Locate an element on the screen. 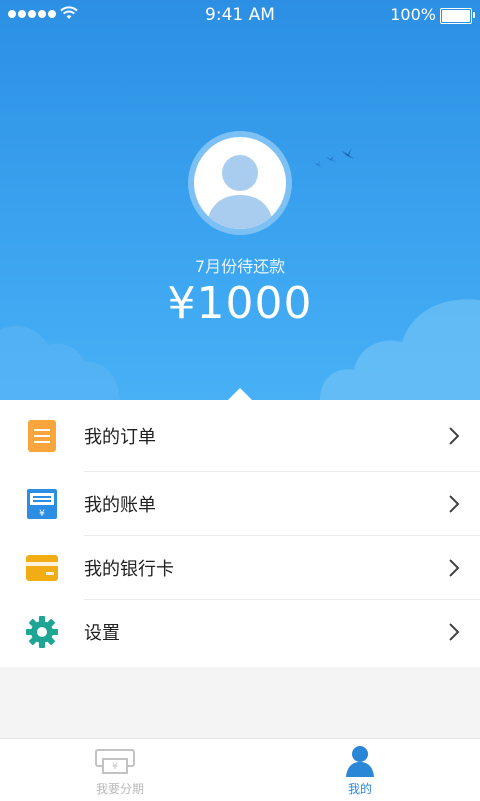 The height and width of the screenshot is (801, 480). installment-icon: ¥ is located at coordinates (115, 761).